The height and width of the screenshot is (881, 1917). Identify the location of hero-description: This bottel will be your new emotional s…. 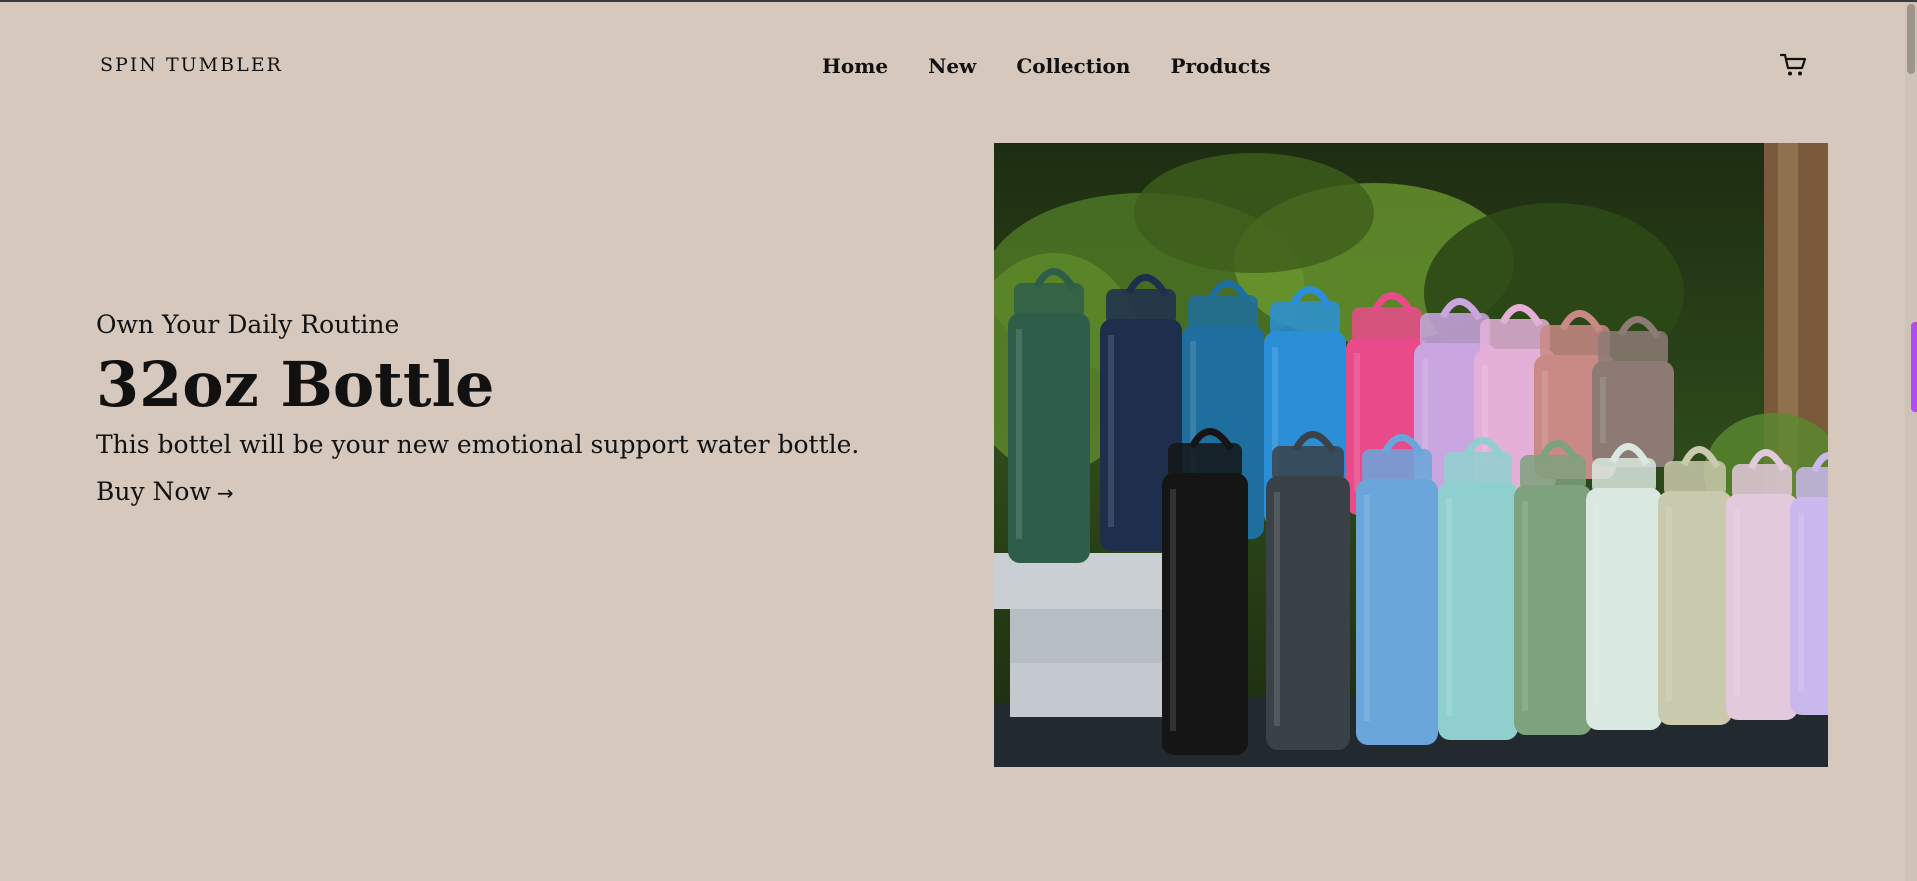
(478, 445).